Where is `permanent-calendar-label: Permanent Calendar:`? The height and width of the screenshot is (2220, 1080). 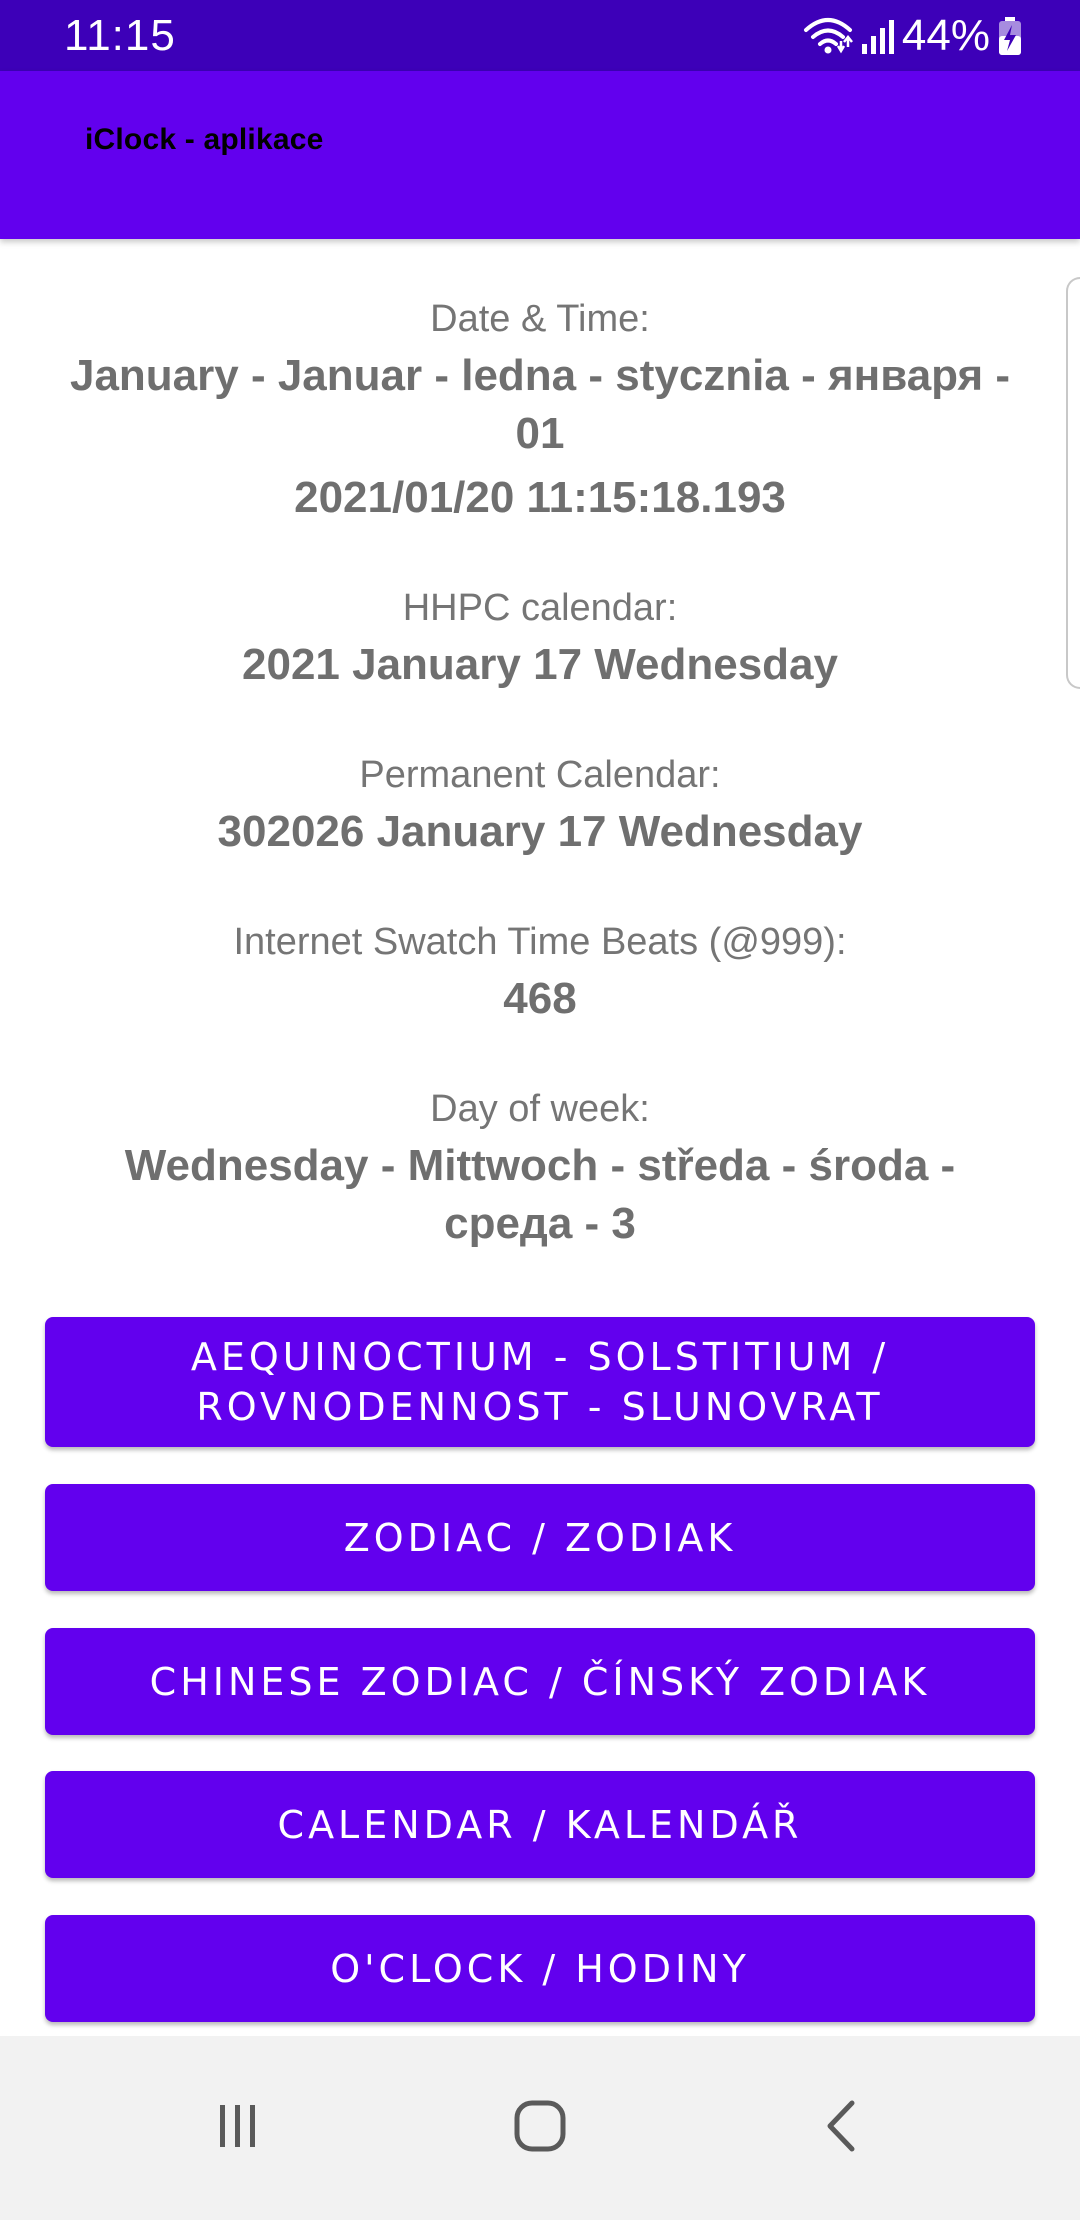
permanent-calendar-label: Permanent Calendar: is located at coordinates (540, 775).